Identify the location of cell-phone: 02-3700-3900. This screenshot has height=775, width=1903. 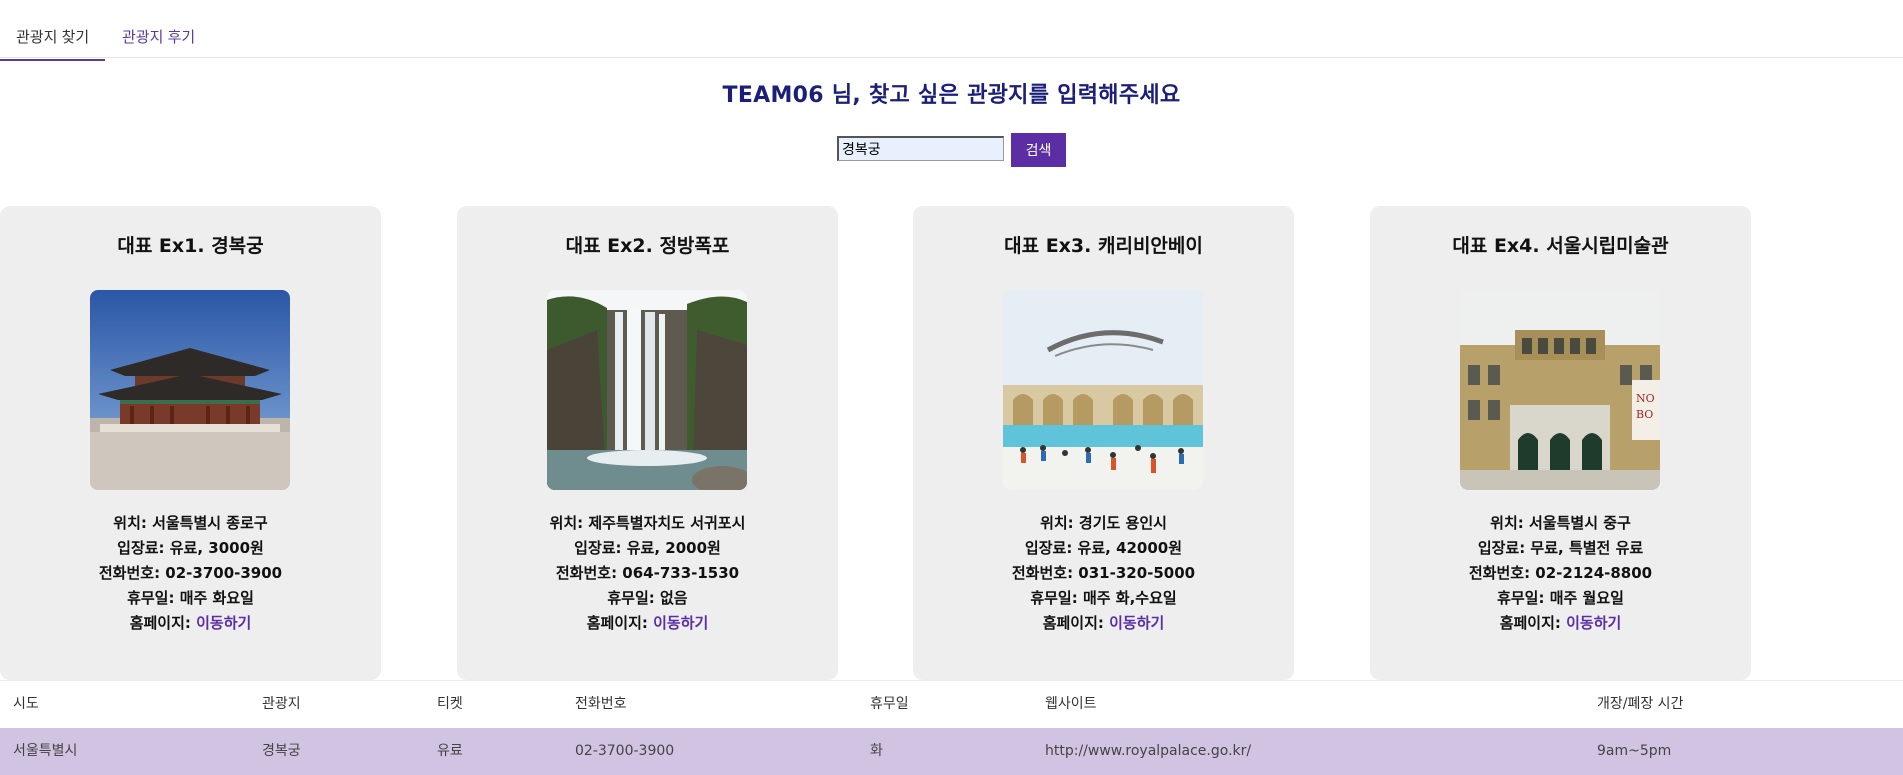
(625, 751).